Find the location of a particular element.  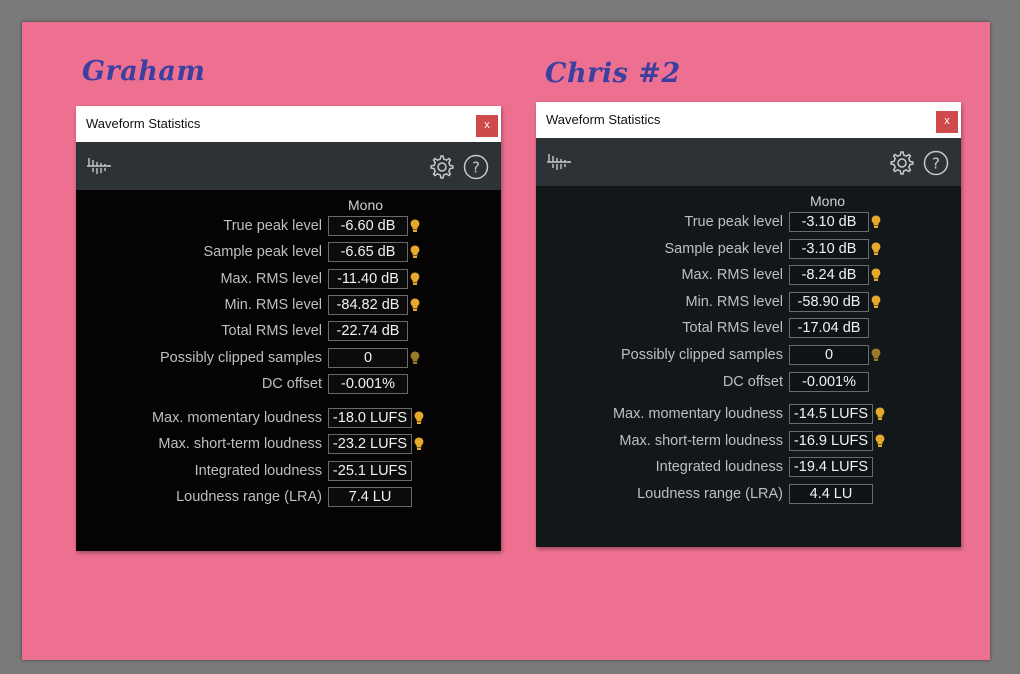

stat-row: Max. short-term loudness -16.9 LUFS is located at coordinates (748, 441).